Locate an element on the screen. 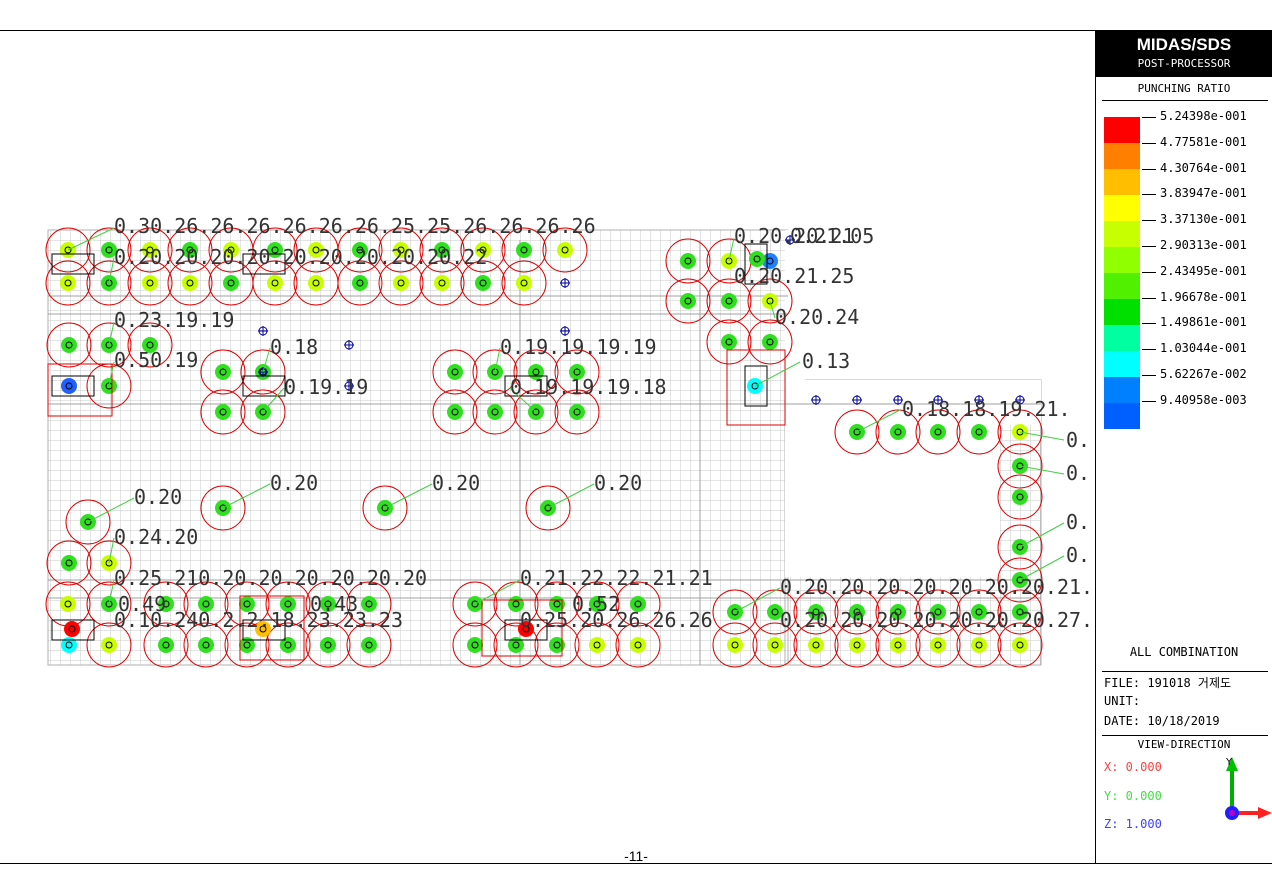  ratio-label: 0.20.21.25 is located at coordinates (794, 276).